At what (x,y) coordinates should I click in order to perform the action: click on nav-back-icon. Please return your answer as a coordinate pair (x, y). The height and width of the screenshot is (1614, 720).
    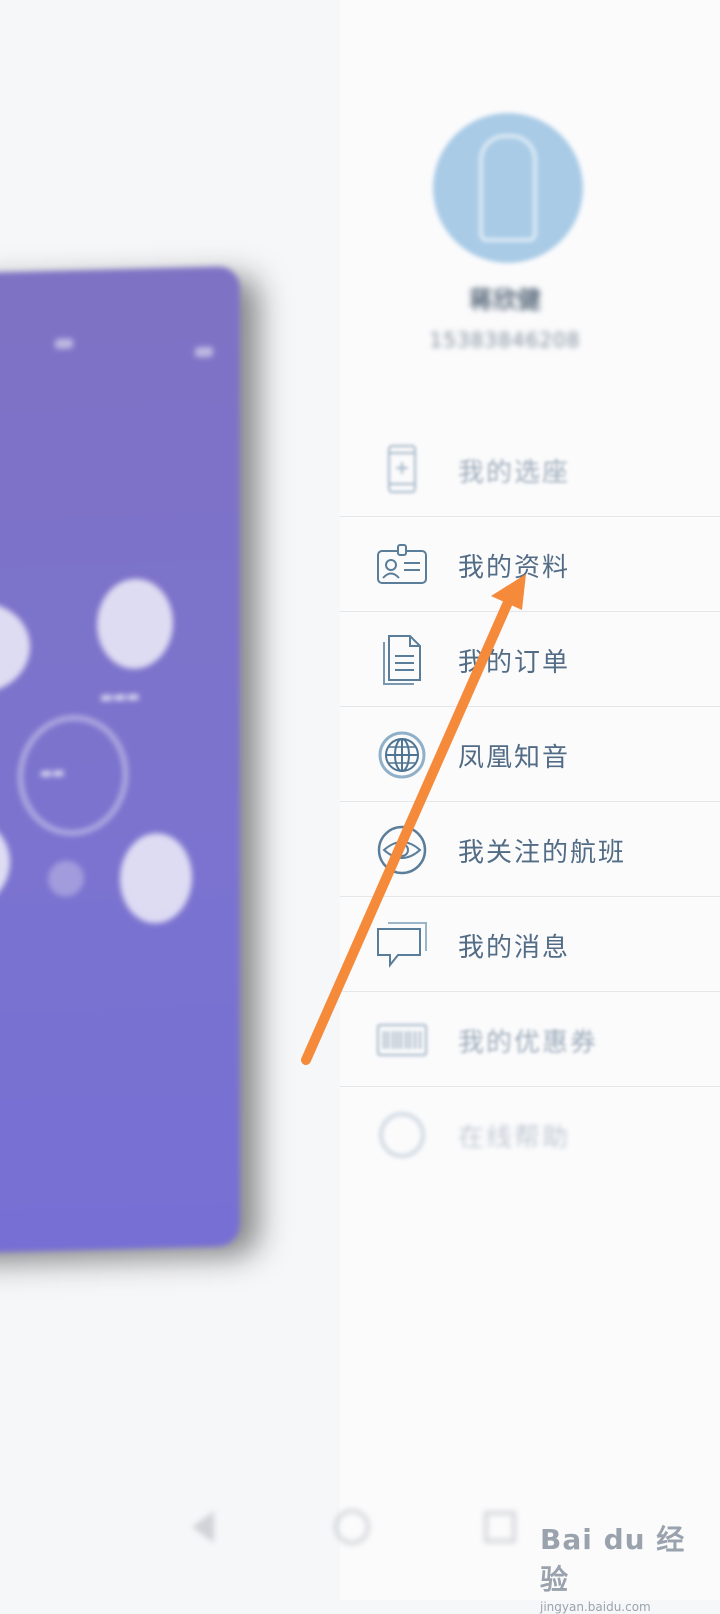
    Looking at the image, I should click on (204, 1527).